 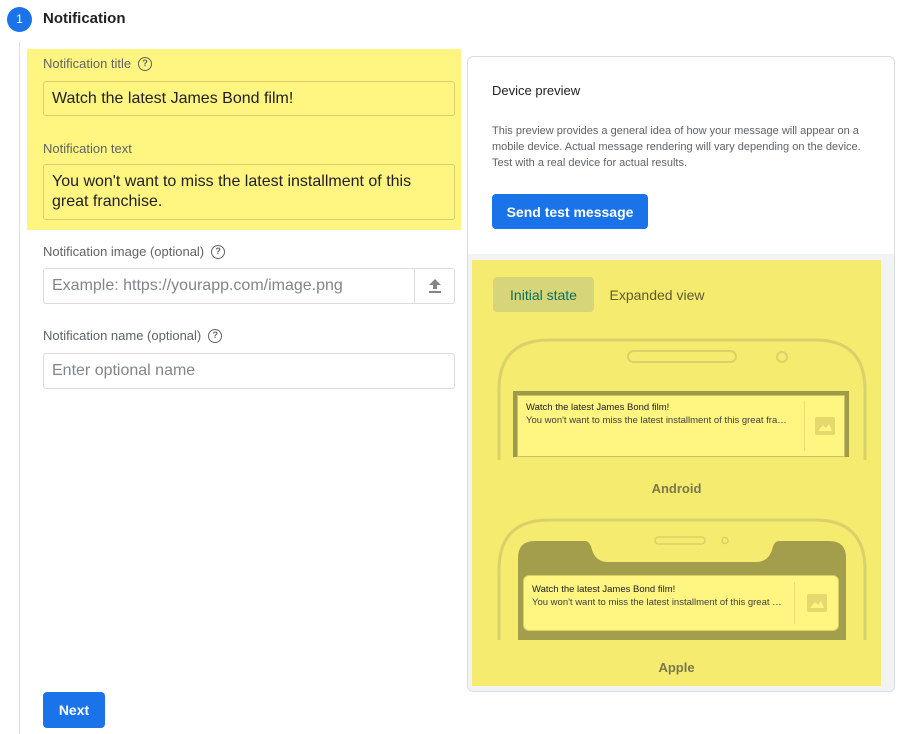 I want to click on upload-icon, so click(x=434, y=286).